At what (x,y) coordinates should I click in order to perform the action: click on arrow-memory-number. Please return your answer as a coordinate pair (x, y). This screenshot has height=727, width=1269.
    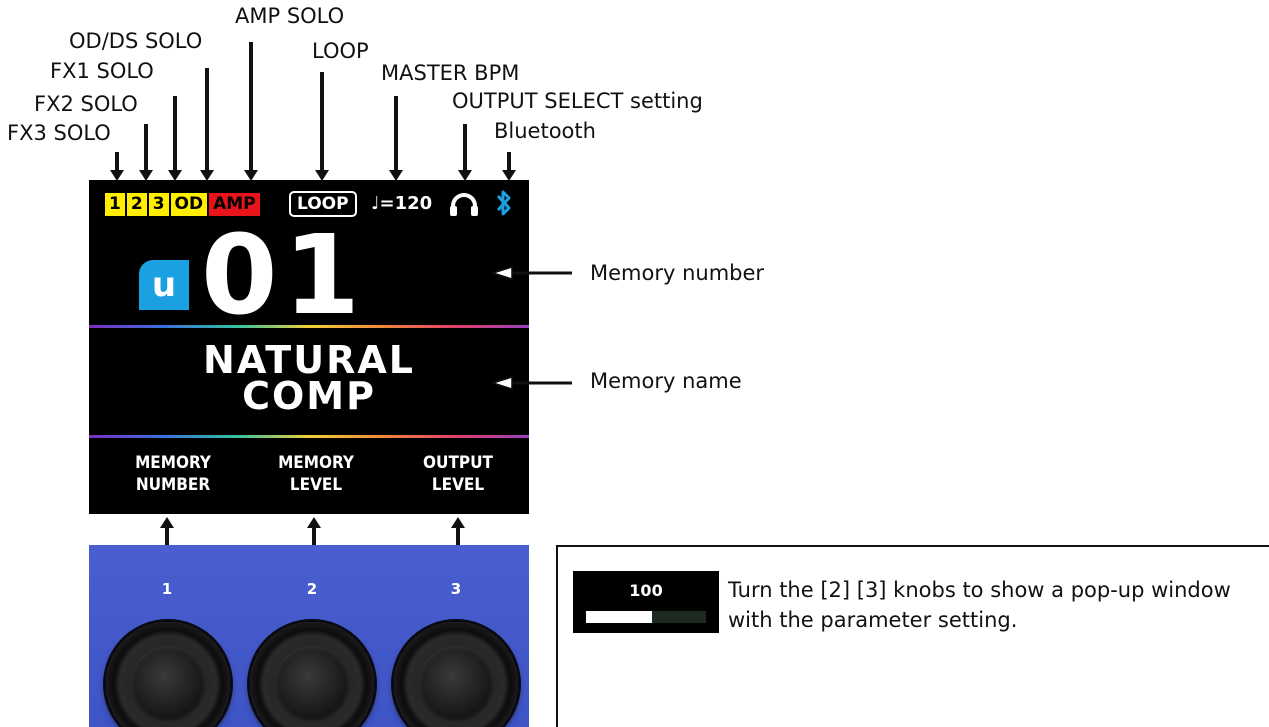
    Looking at the image, I should click on (532, 273).